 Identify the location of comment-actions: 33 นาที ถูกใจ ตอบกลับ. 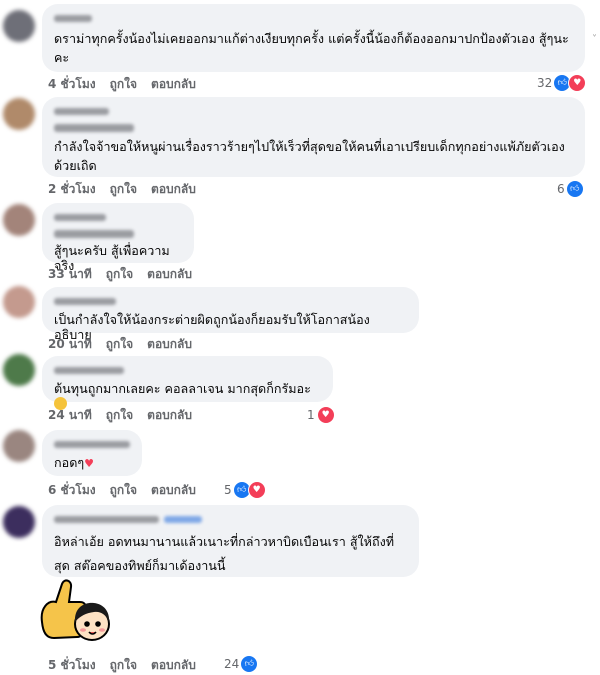
(120, 274).